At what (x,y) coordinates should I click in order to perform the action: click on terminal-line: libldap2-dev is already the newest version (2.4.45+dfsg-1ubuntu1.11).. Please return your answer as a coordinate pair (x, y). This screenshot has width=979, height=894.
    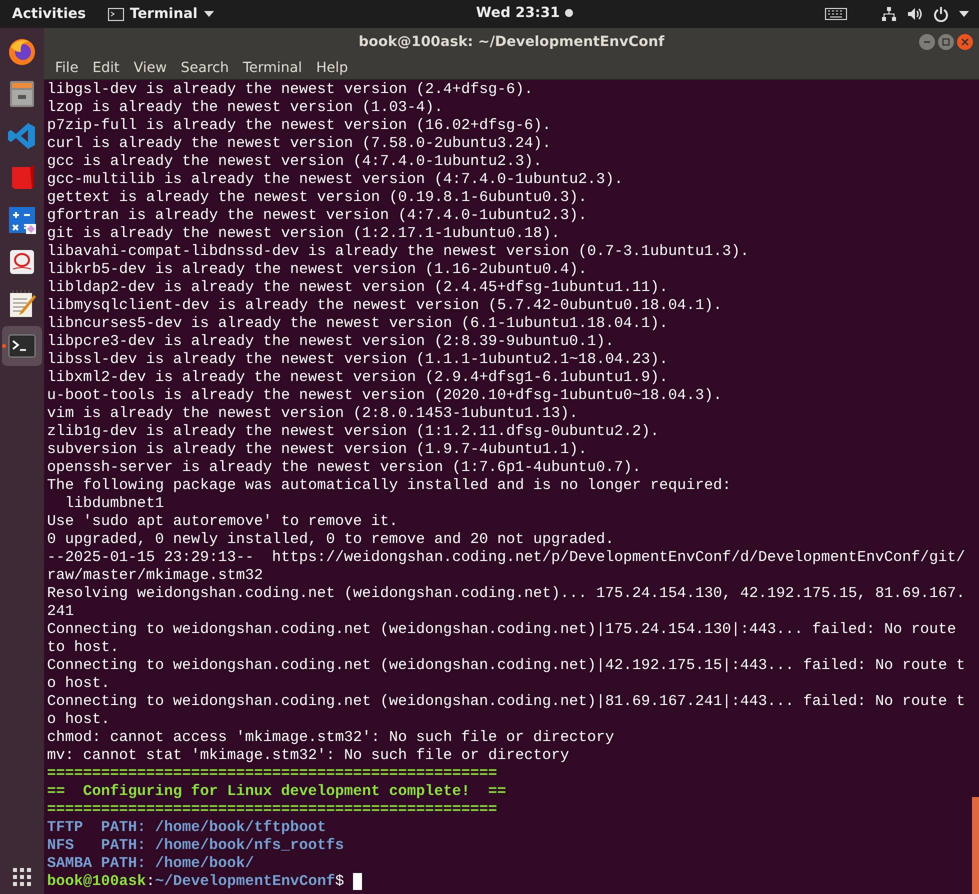
    Looking at the image, I should click on (358, 288).